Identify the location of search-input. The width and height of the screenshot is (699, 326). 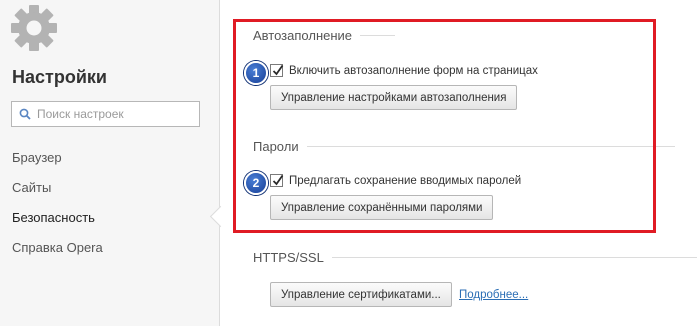
(112, 114).